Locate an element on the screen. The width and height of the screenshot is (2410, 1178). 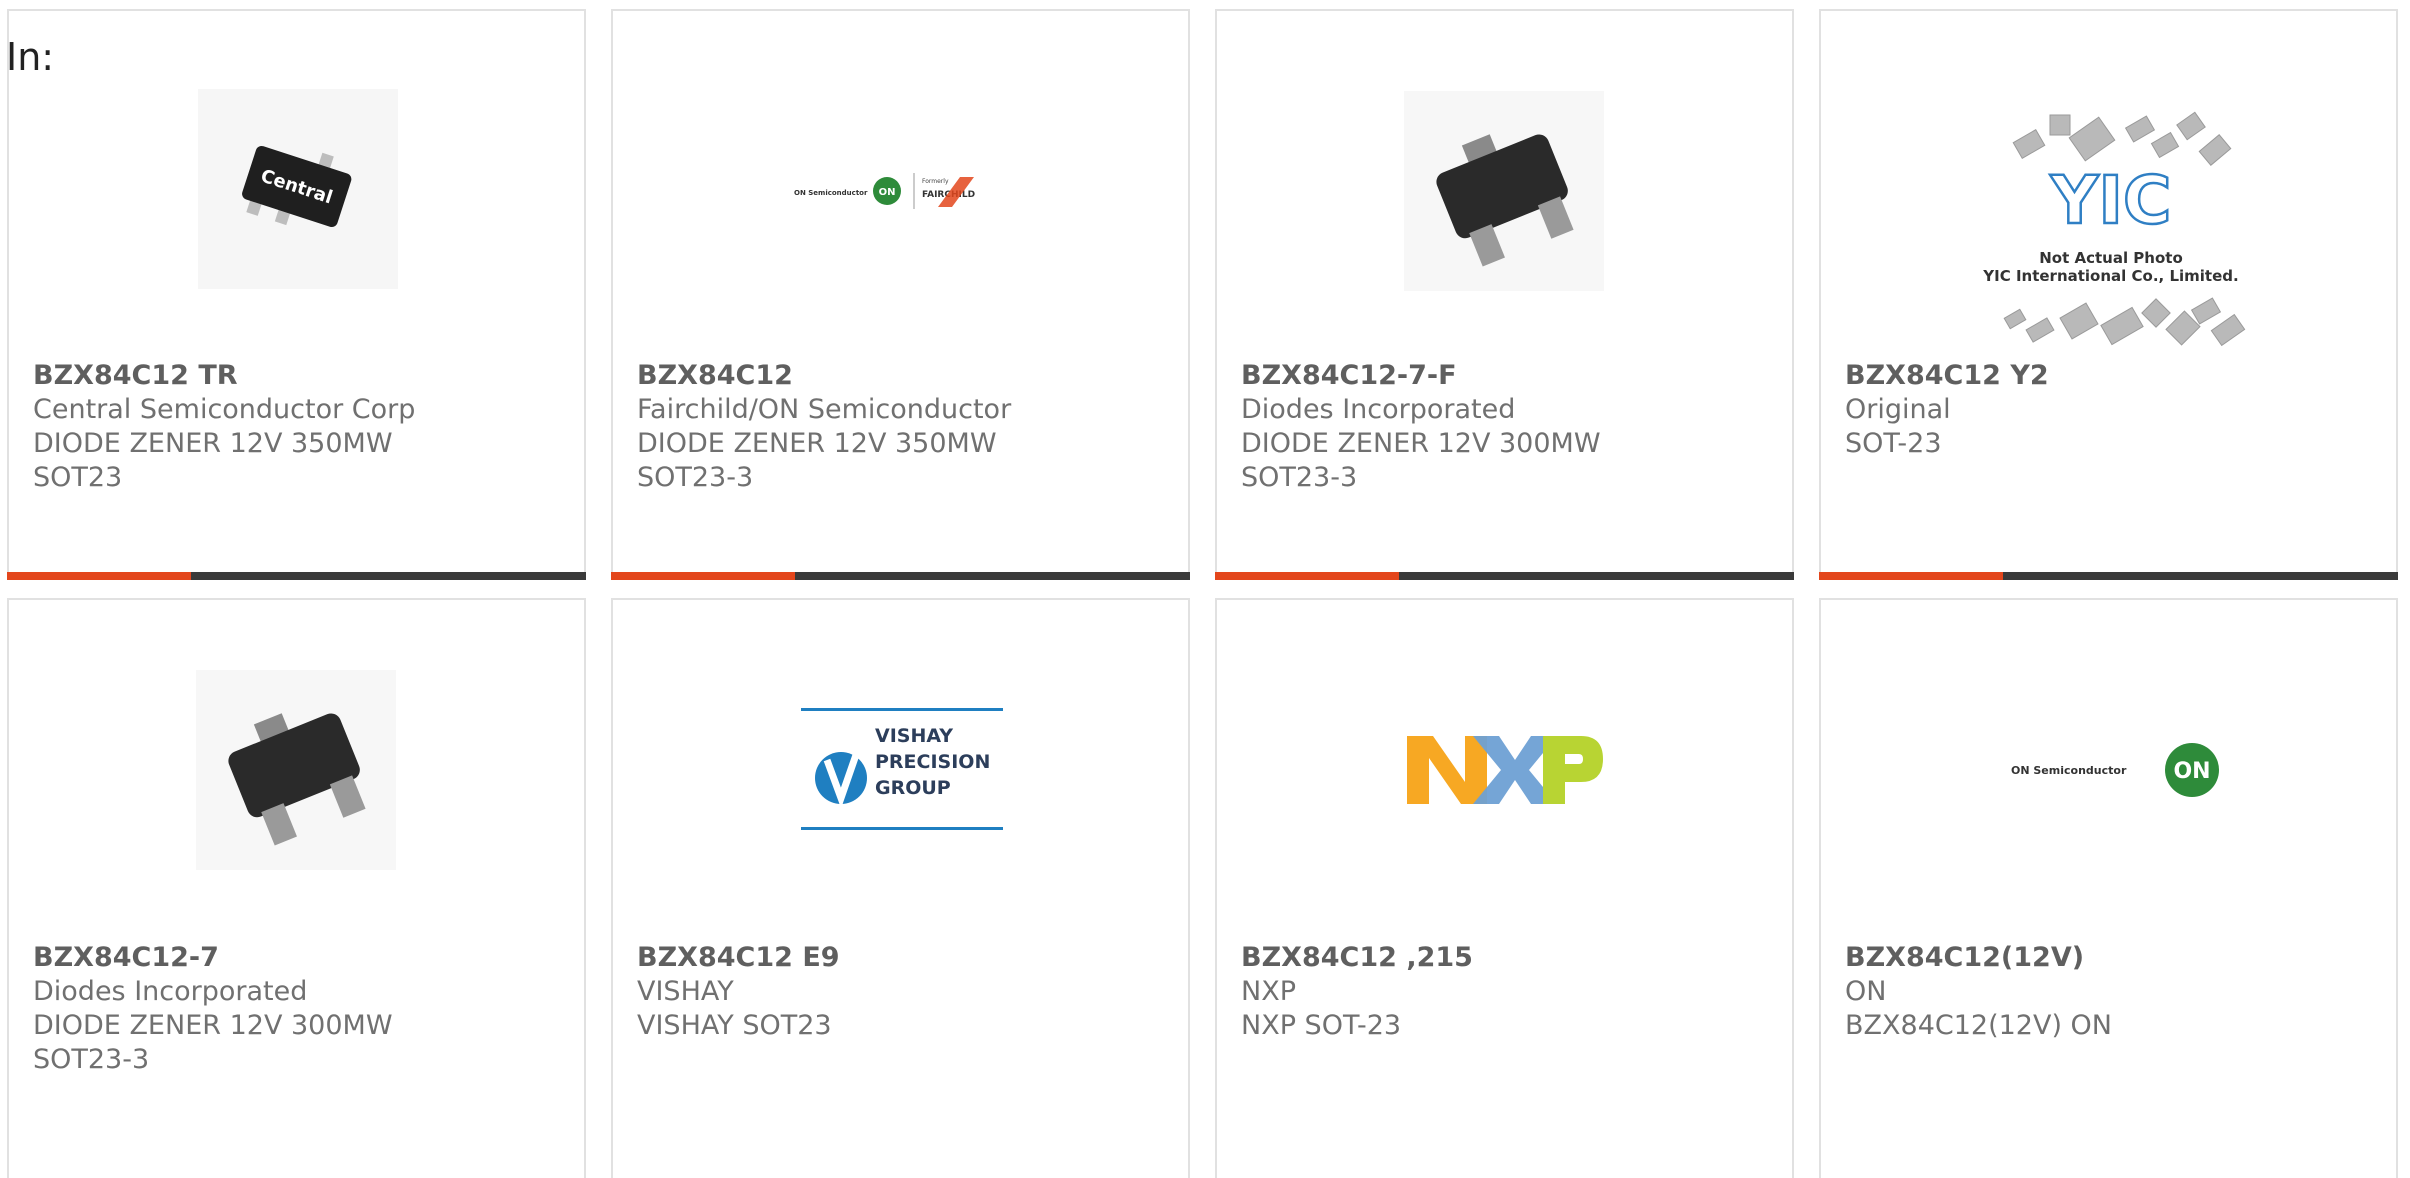
product-image: VISHAY PRECISION GROUP is located at coordinates (902, 770).